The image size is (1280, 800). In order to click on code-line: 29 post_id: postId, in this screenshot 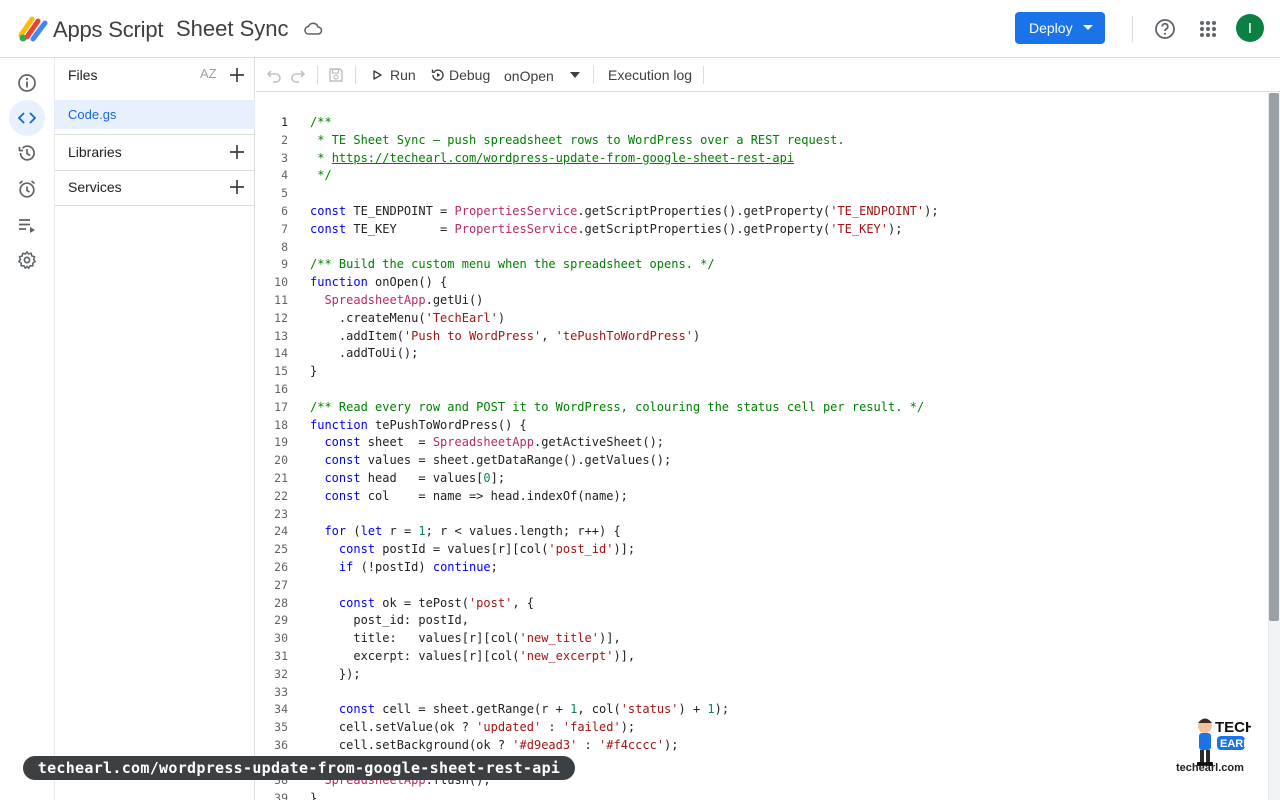, I will do `click(761, 621)`.